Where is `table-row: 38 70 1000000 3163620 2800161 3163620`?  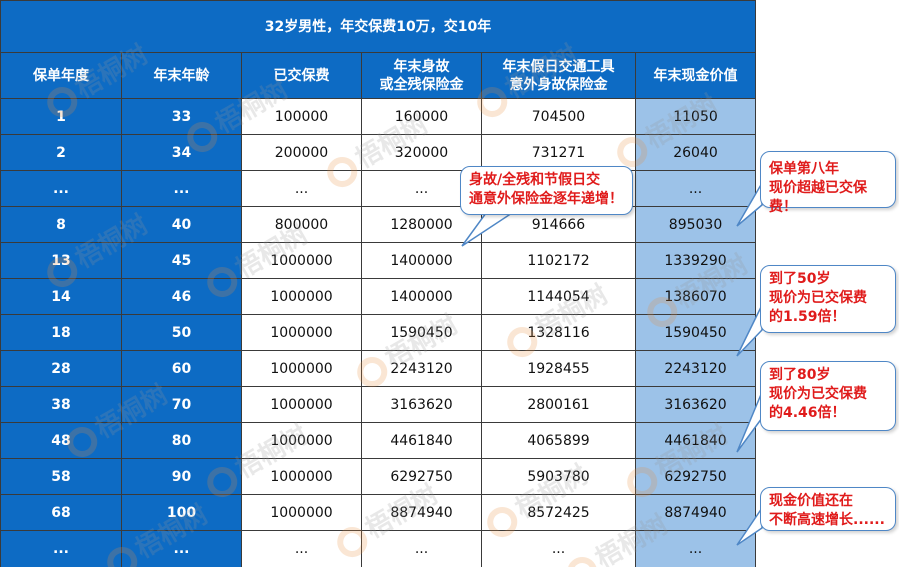
table-row: 38 70 1000000 3163620 2800161 3163620 is located at coordinates (378, 404).